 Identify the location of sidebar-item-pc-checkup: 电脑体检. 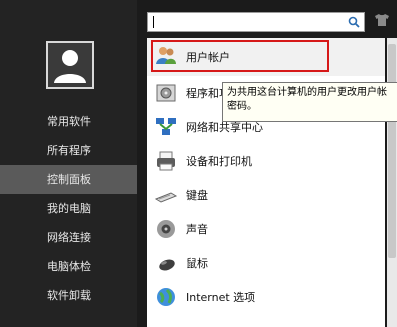
(68, 266).